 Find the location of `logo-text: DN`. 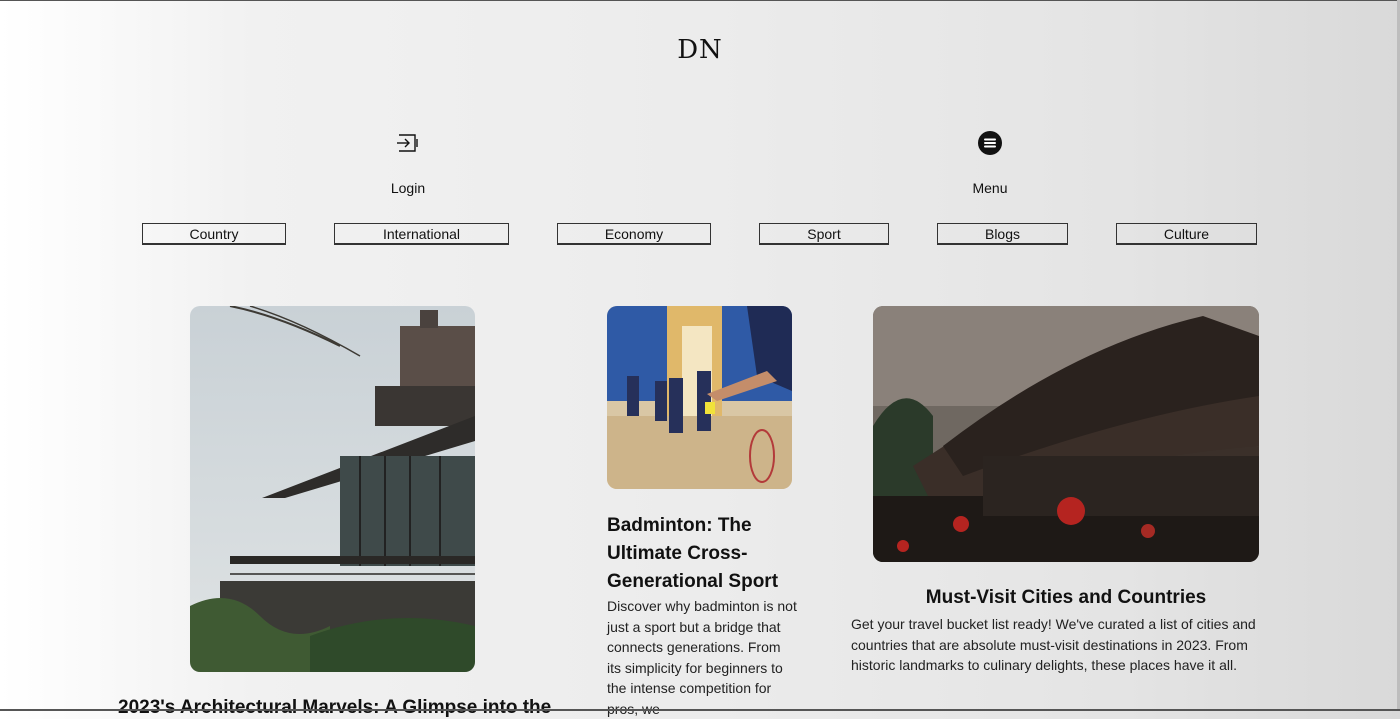

logo-text: DN is located at coordinates (700, 50).